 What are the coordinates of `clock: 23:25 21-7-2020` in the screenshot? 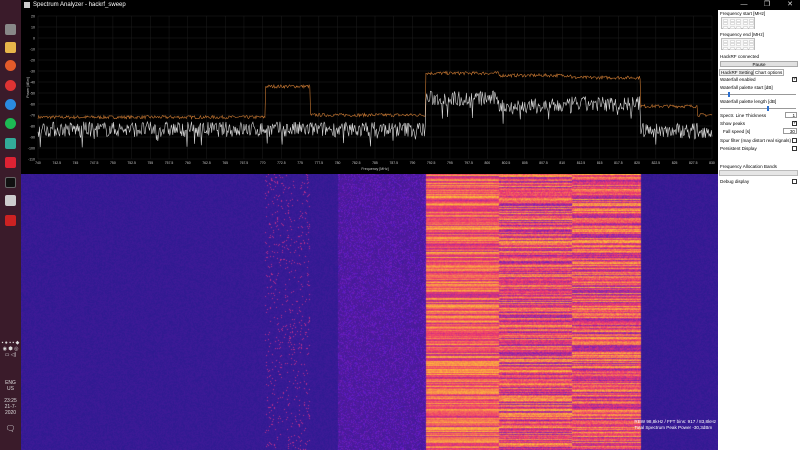 It's located at (10, 407).